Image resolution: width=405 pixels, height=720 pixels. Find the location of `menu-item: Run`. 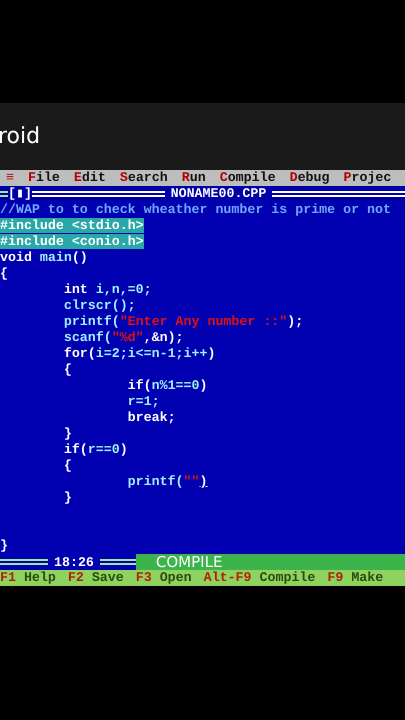

menu-item: Run is located at coordinates (194, 178).